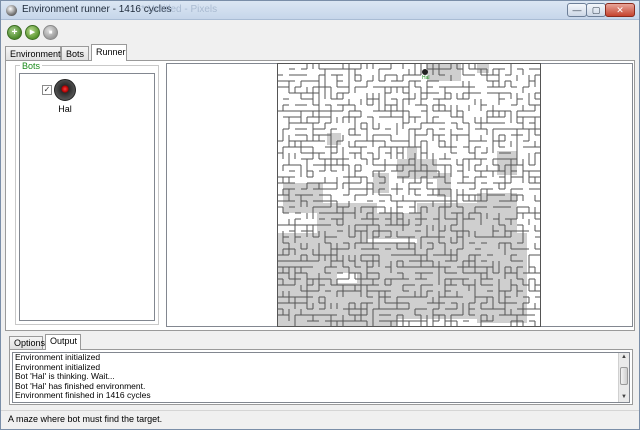 This screenshot has height=430, width=640. What do you see at coordinates (35, 53) in the screenshot?
I see `tab-environments: Environments` at bounding box center [35, 53].